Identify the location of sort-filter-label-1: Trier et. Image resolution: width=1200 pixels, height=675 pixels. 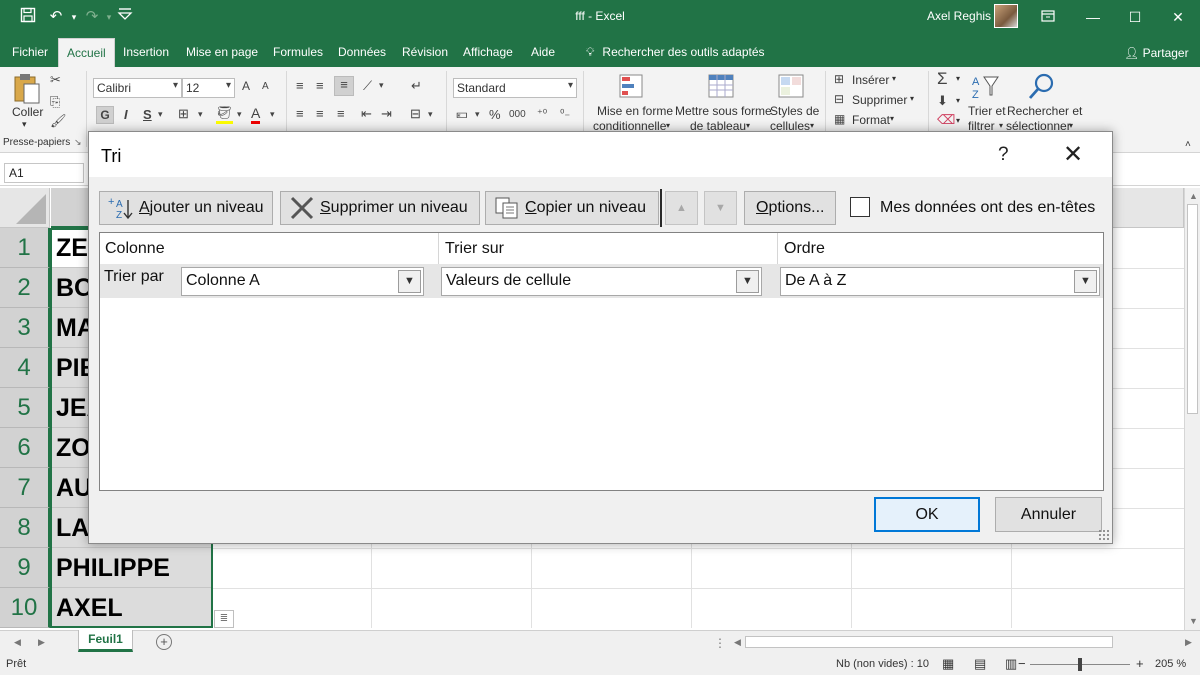
(987, 111).